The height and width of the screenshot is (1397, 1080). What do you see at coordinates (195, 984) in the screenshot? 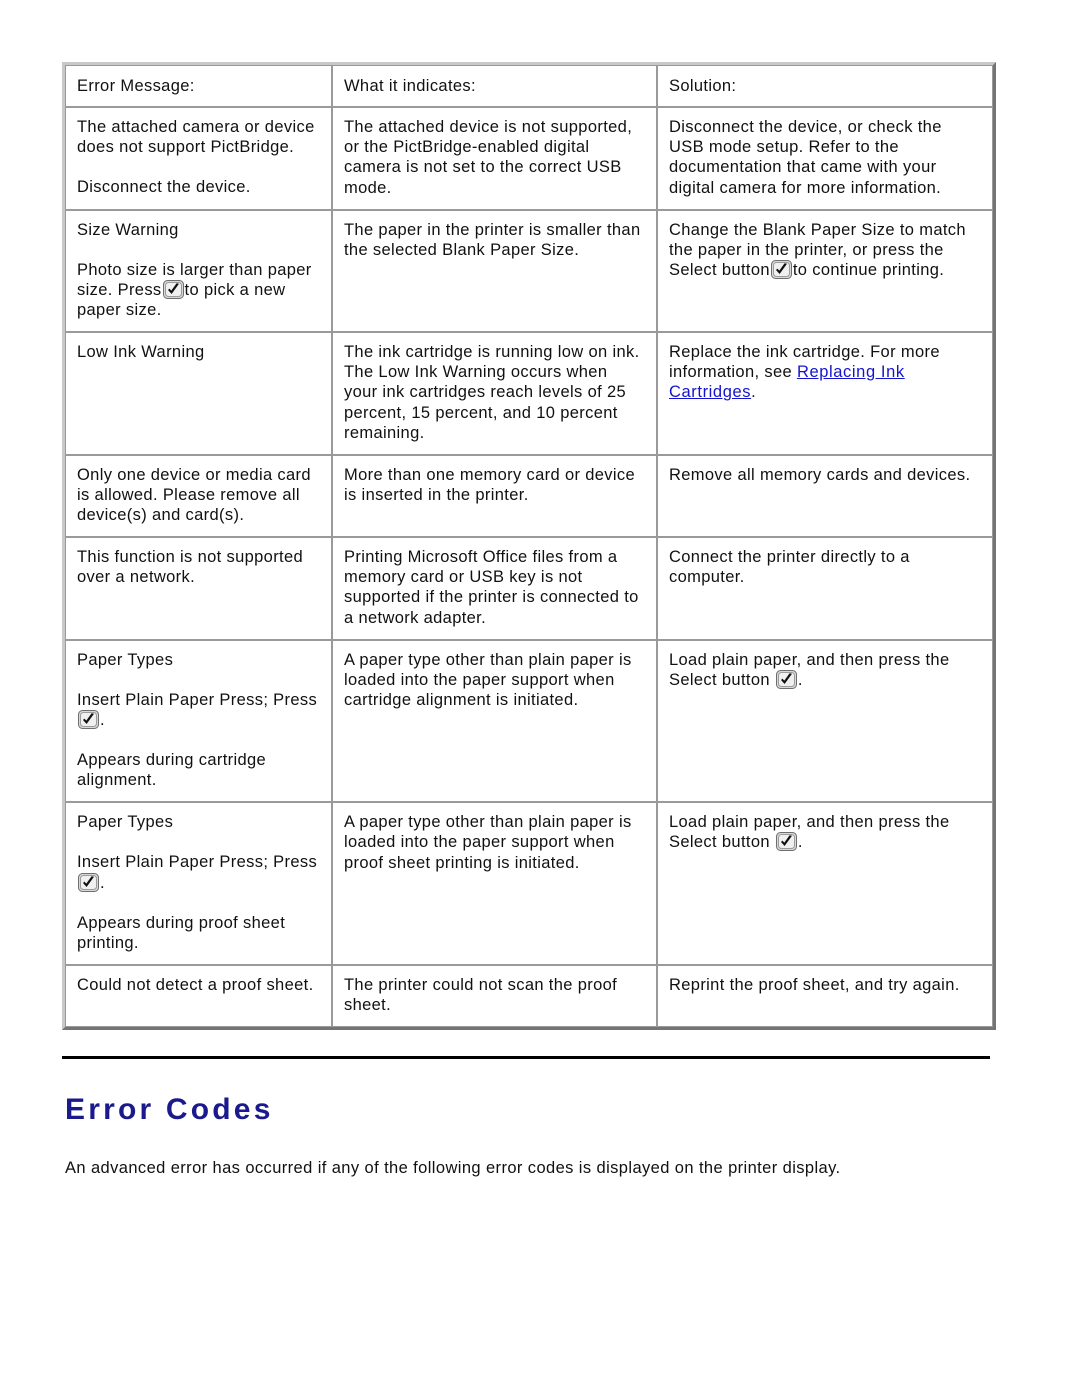
I see `error-message-text: Could not detect a proof sheet.` at bounding box center [195, 984].